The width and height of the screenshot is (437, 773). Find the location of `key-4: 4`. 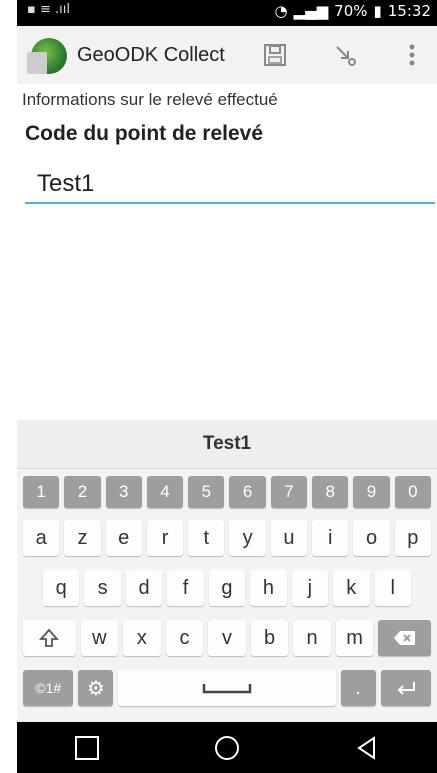

key-4: 4 is located at coordinates (165, 492).